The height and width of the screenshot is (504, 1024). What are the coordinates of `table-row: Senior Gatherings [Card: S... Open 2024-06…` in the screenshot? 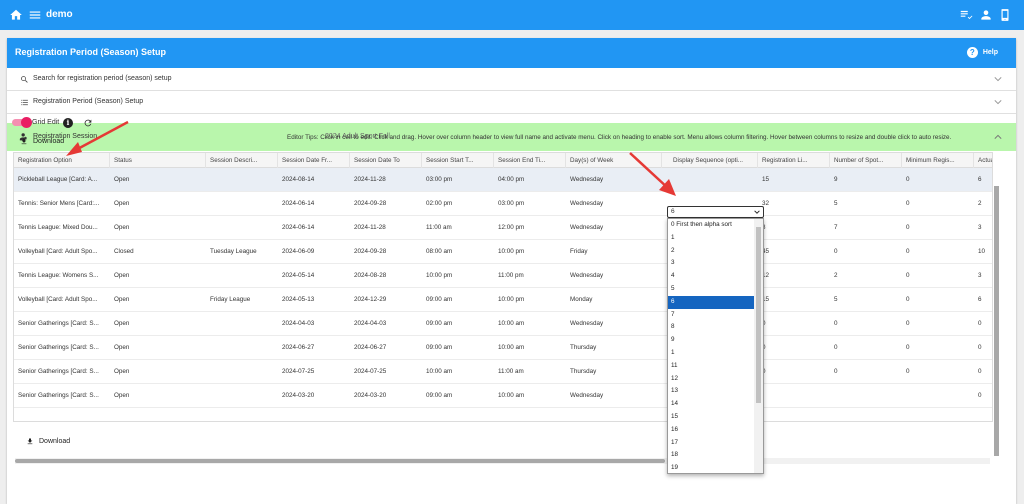 It's located at (503, 348).